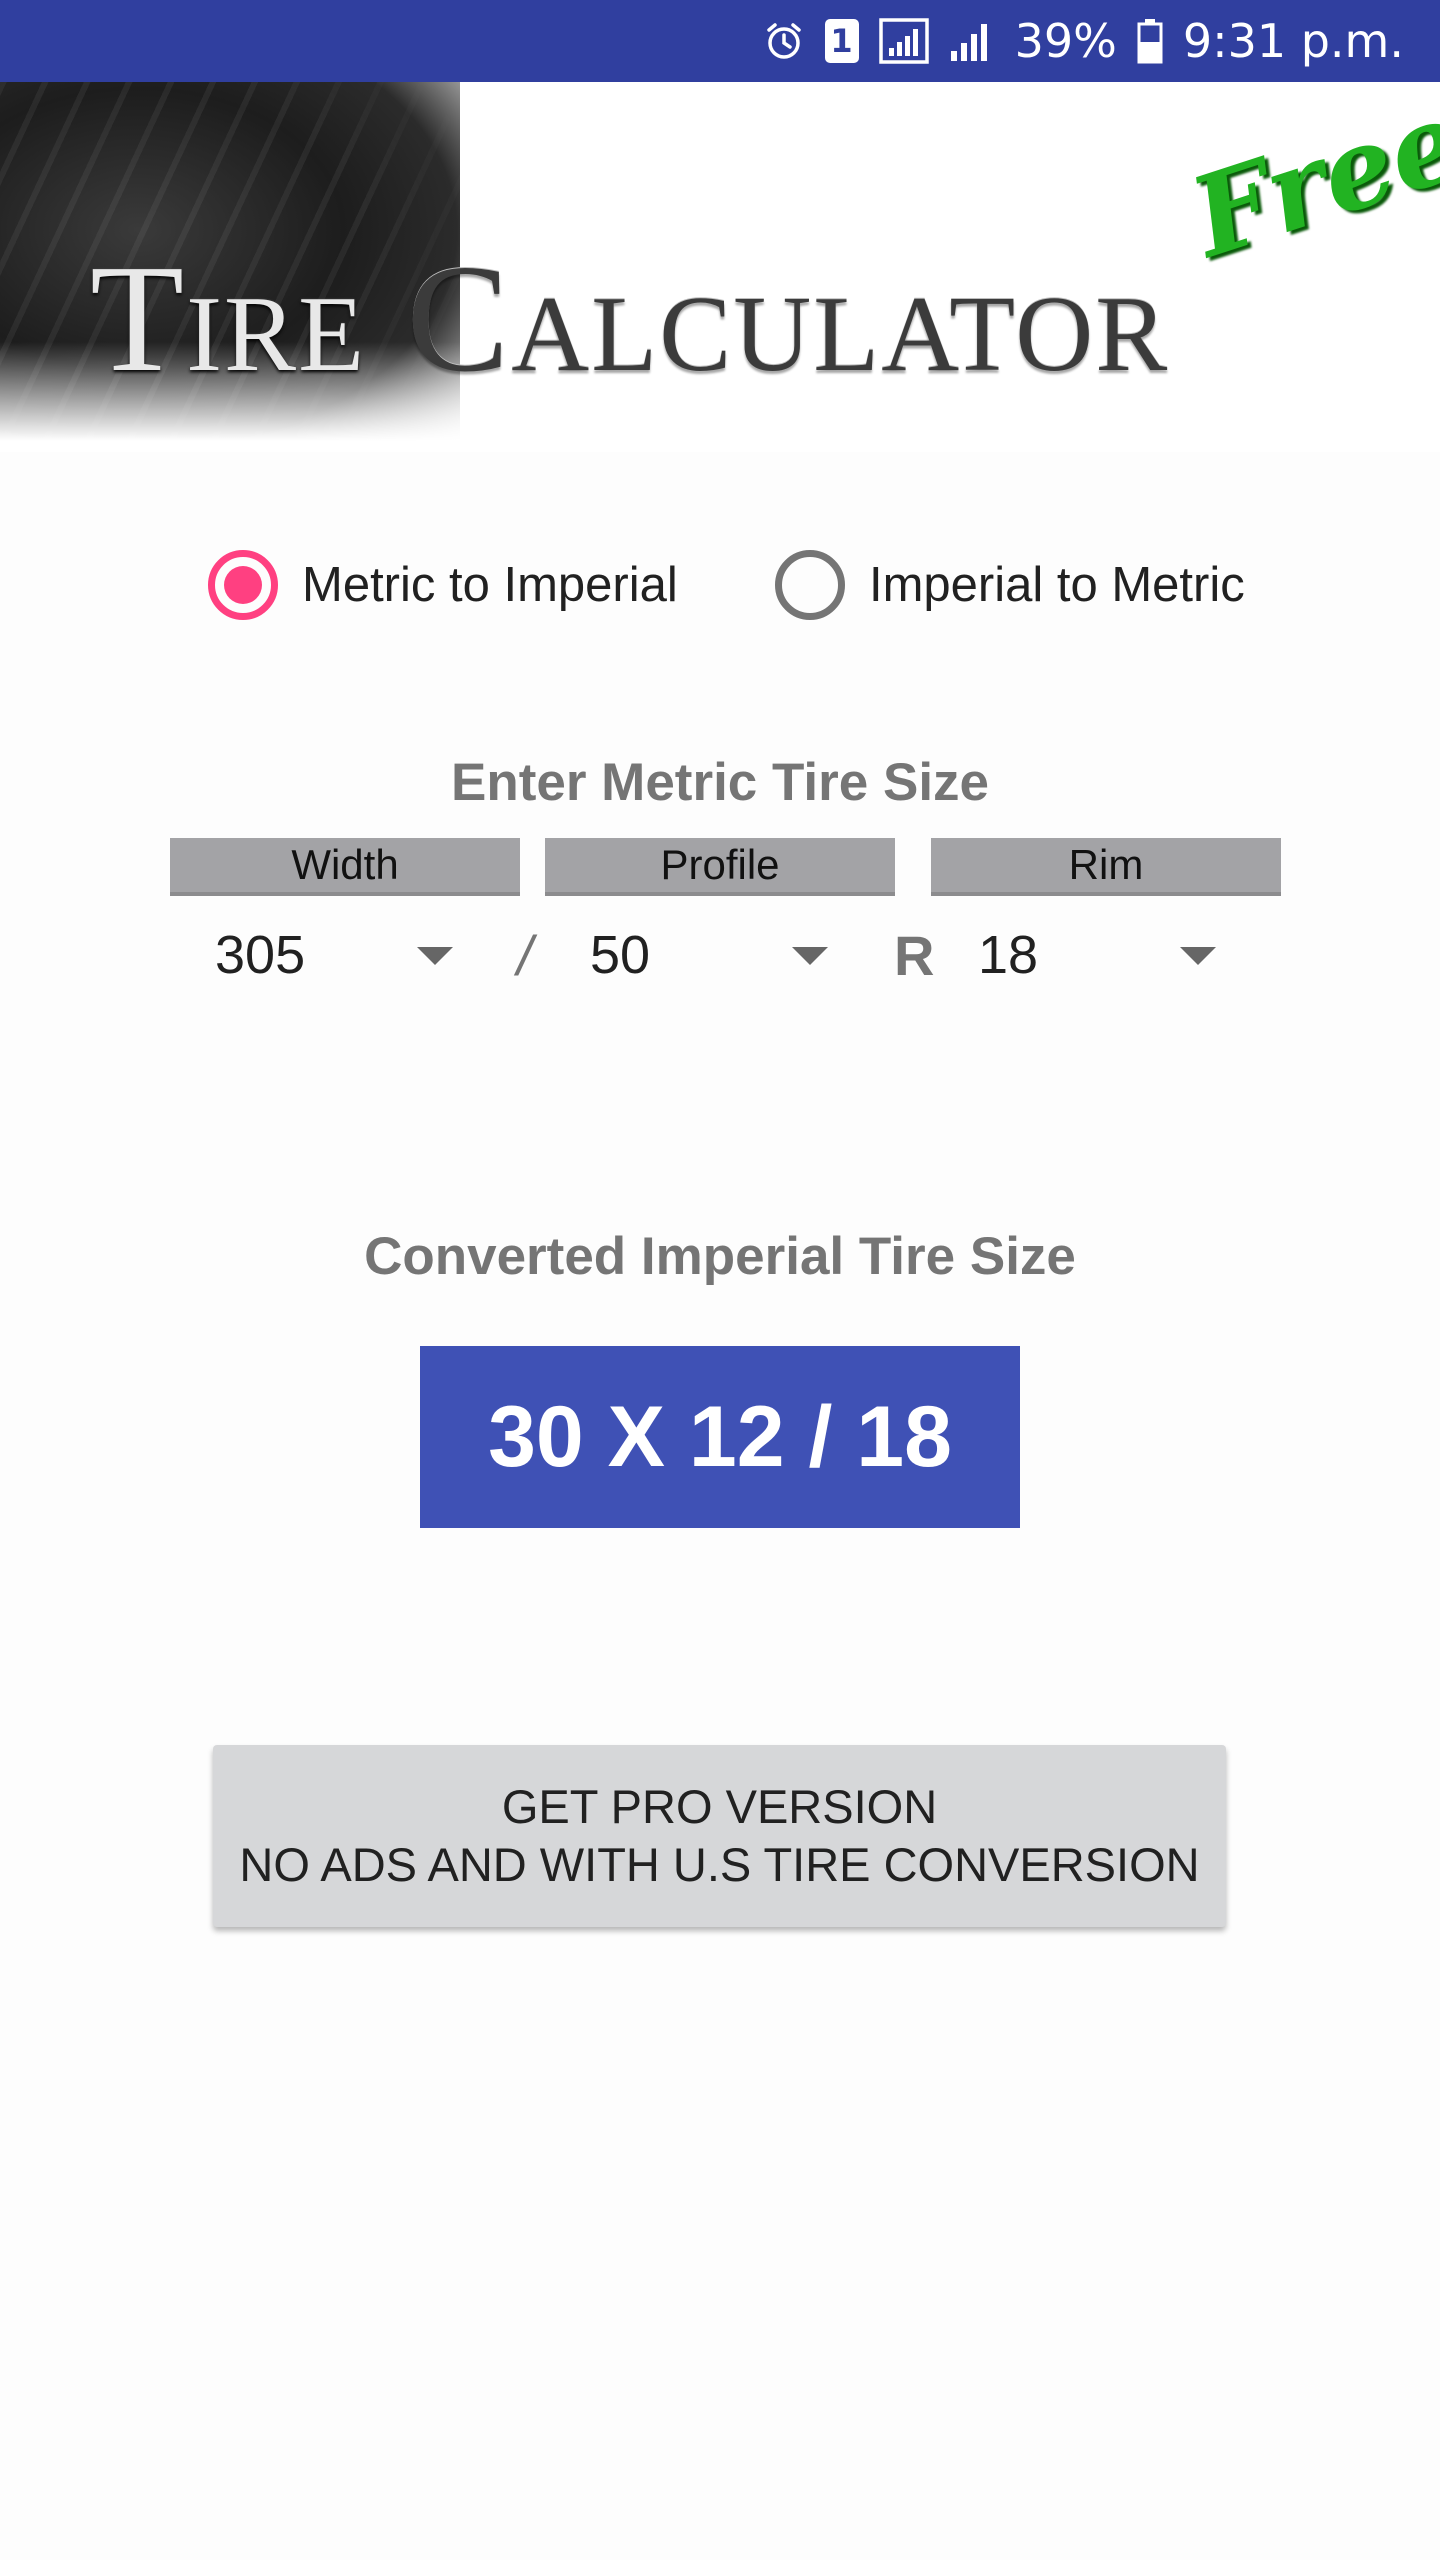 The image size is (1440, 2560). Describe the element at coordinates (1057, 585) in the screenshot. I see `radio-label-imperial-to-metric: Imperial to Metric` at that location.